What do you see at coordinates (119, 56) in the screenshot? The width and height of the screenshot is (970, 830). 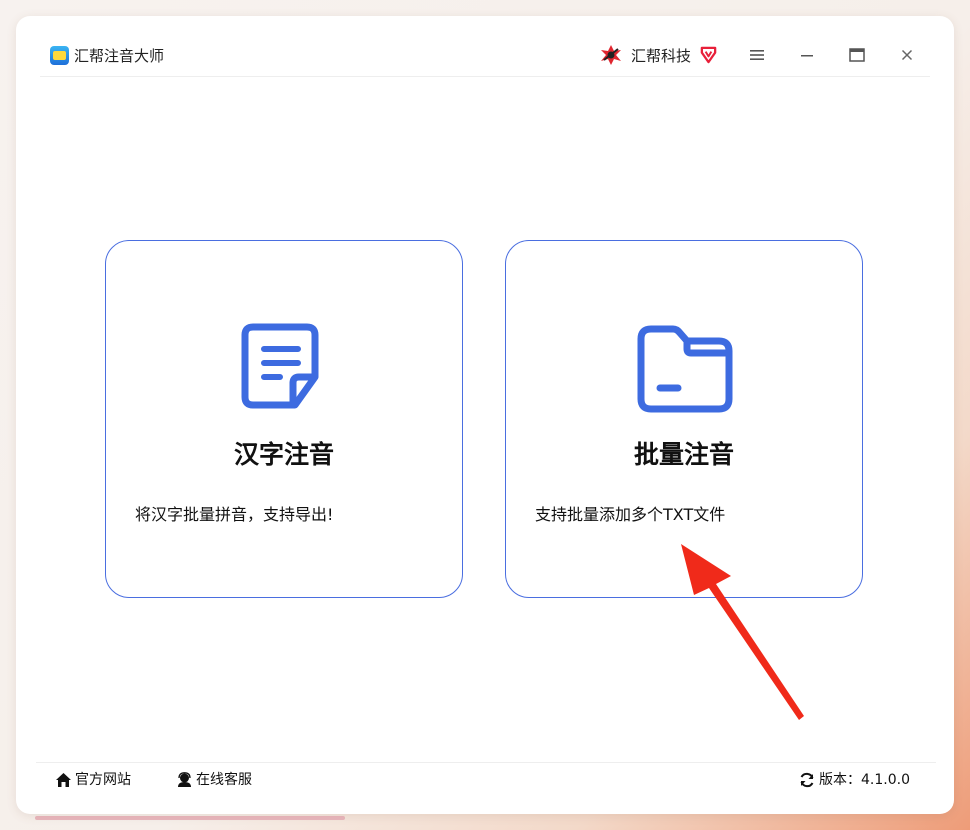 I see `app-title: 汇帮注音大师` at bounding box center [119, 56].